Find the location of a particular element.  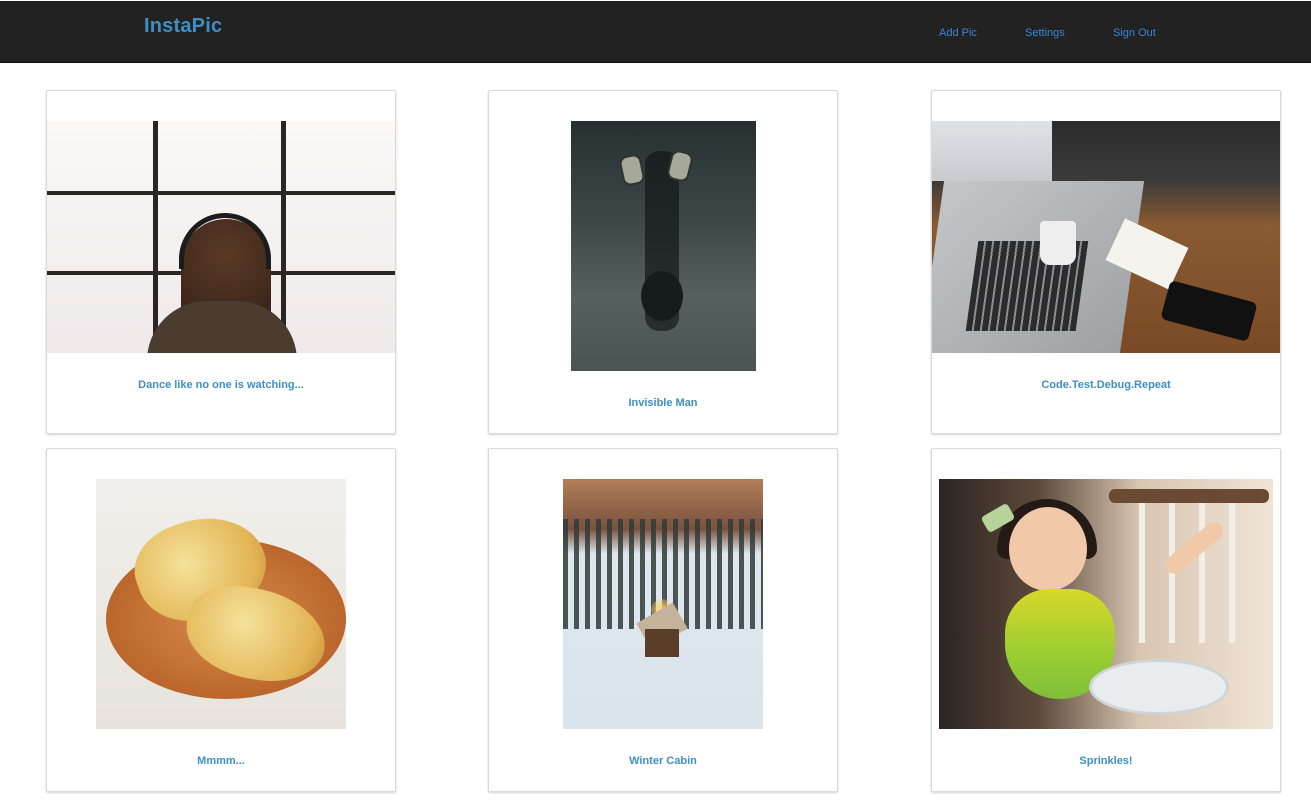

top-navbar: InstaPic Add Pic Settings Sign Out is located at coordinates (655, 32).